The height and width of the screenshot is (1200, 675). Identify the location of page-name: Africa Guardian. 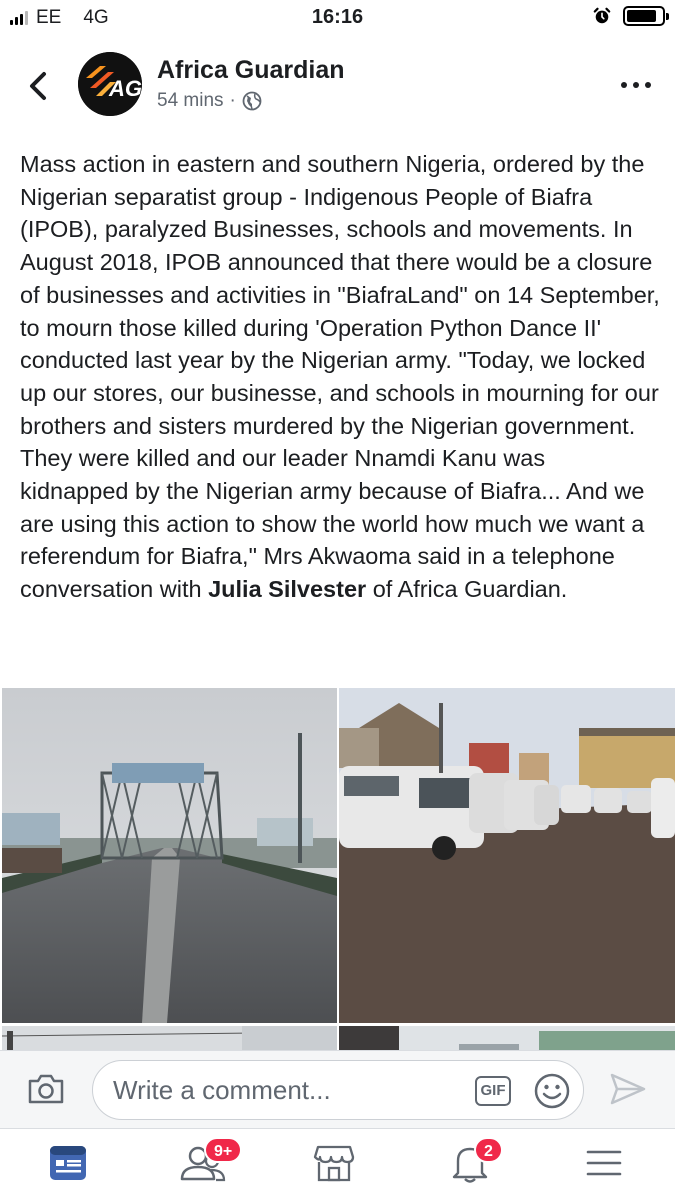
(251, 70).